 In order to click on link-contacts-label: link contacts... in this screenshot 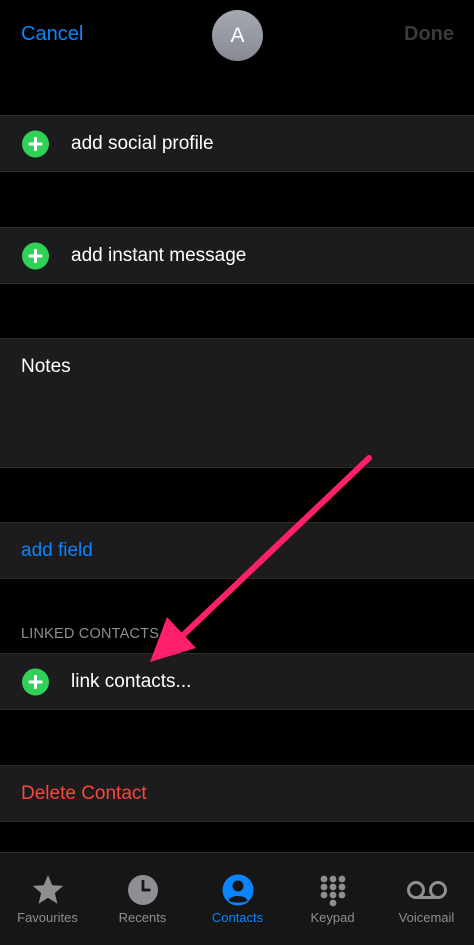, I will do `click(131, 681)`.